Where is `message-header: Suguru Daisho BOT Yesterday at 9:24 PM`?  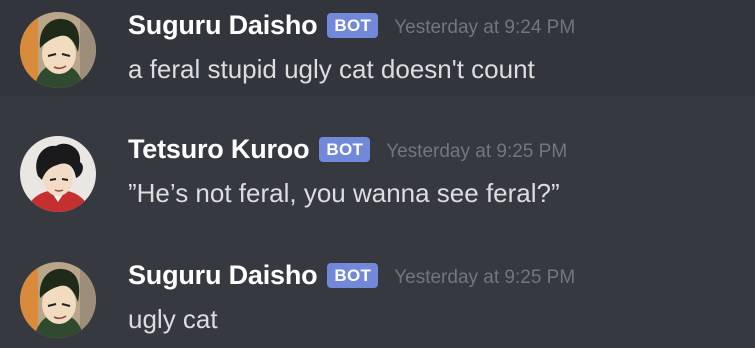
message-header: Suguru Daisho BOT Yesterday at 9:24 PM is located at coordinates (351, 25).